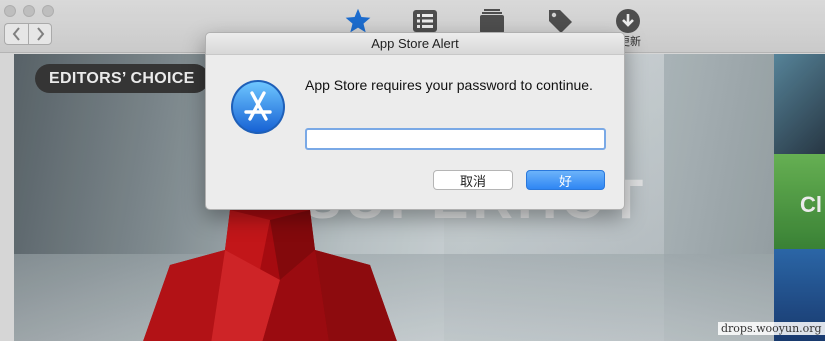 The image size is (825, 341). What do you see at coordinates (258, 107) in the screenshot?
I see `app-store-icon` at bounding box center [258, 107].